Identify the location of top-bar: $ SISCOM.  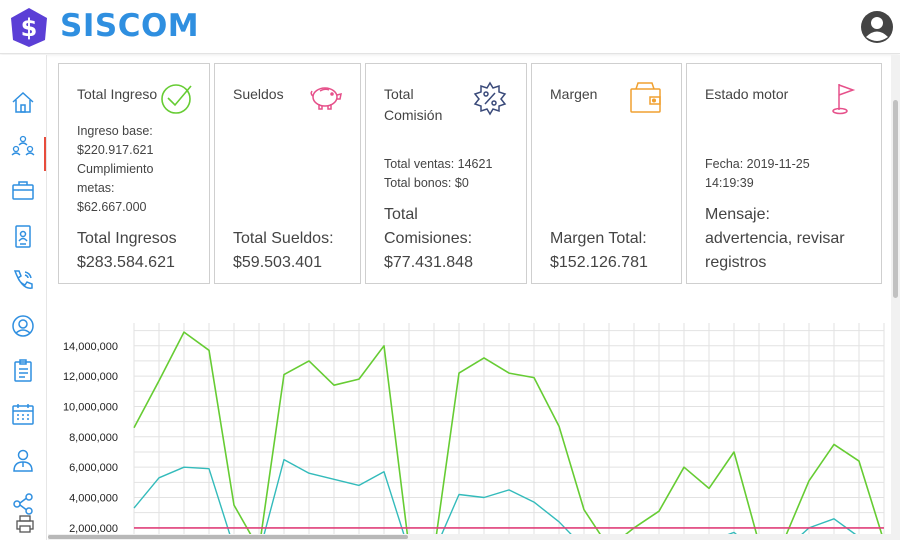
(450, 27).